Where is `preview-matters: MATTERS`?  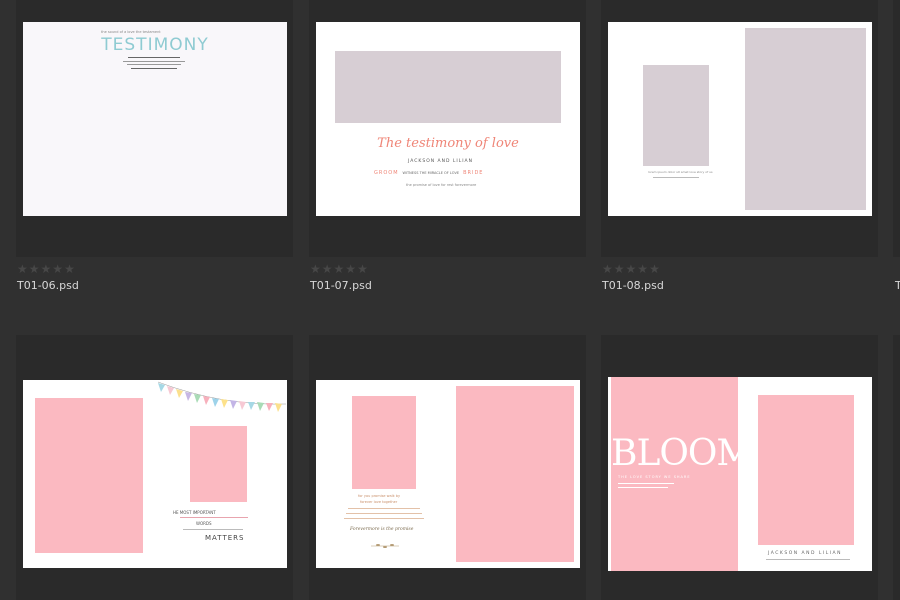
preview-matters: MATTERS is located at coordinates (225, 538).